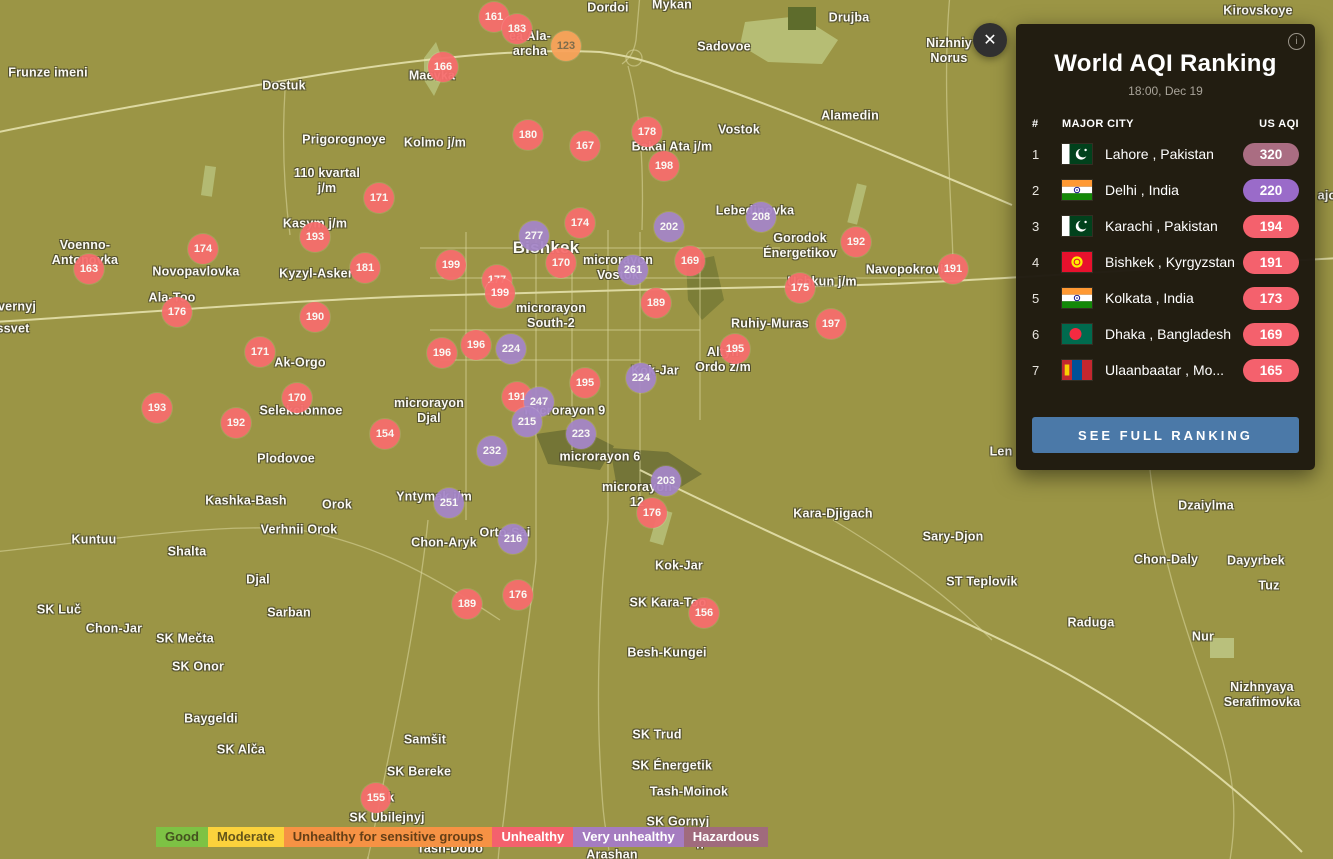 This screenshot has width=1333, height=859. I want to click on ranking-row: 1 Lahore , Pakistan 320, so click(1165, 154).